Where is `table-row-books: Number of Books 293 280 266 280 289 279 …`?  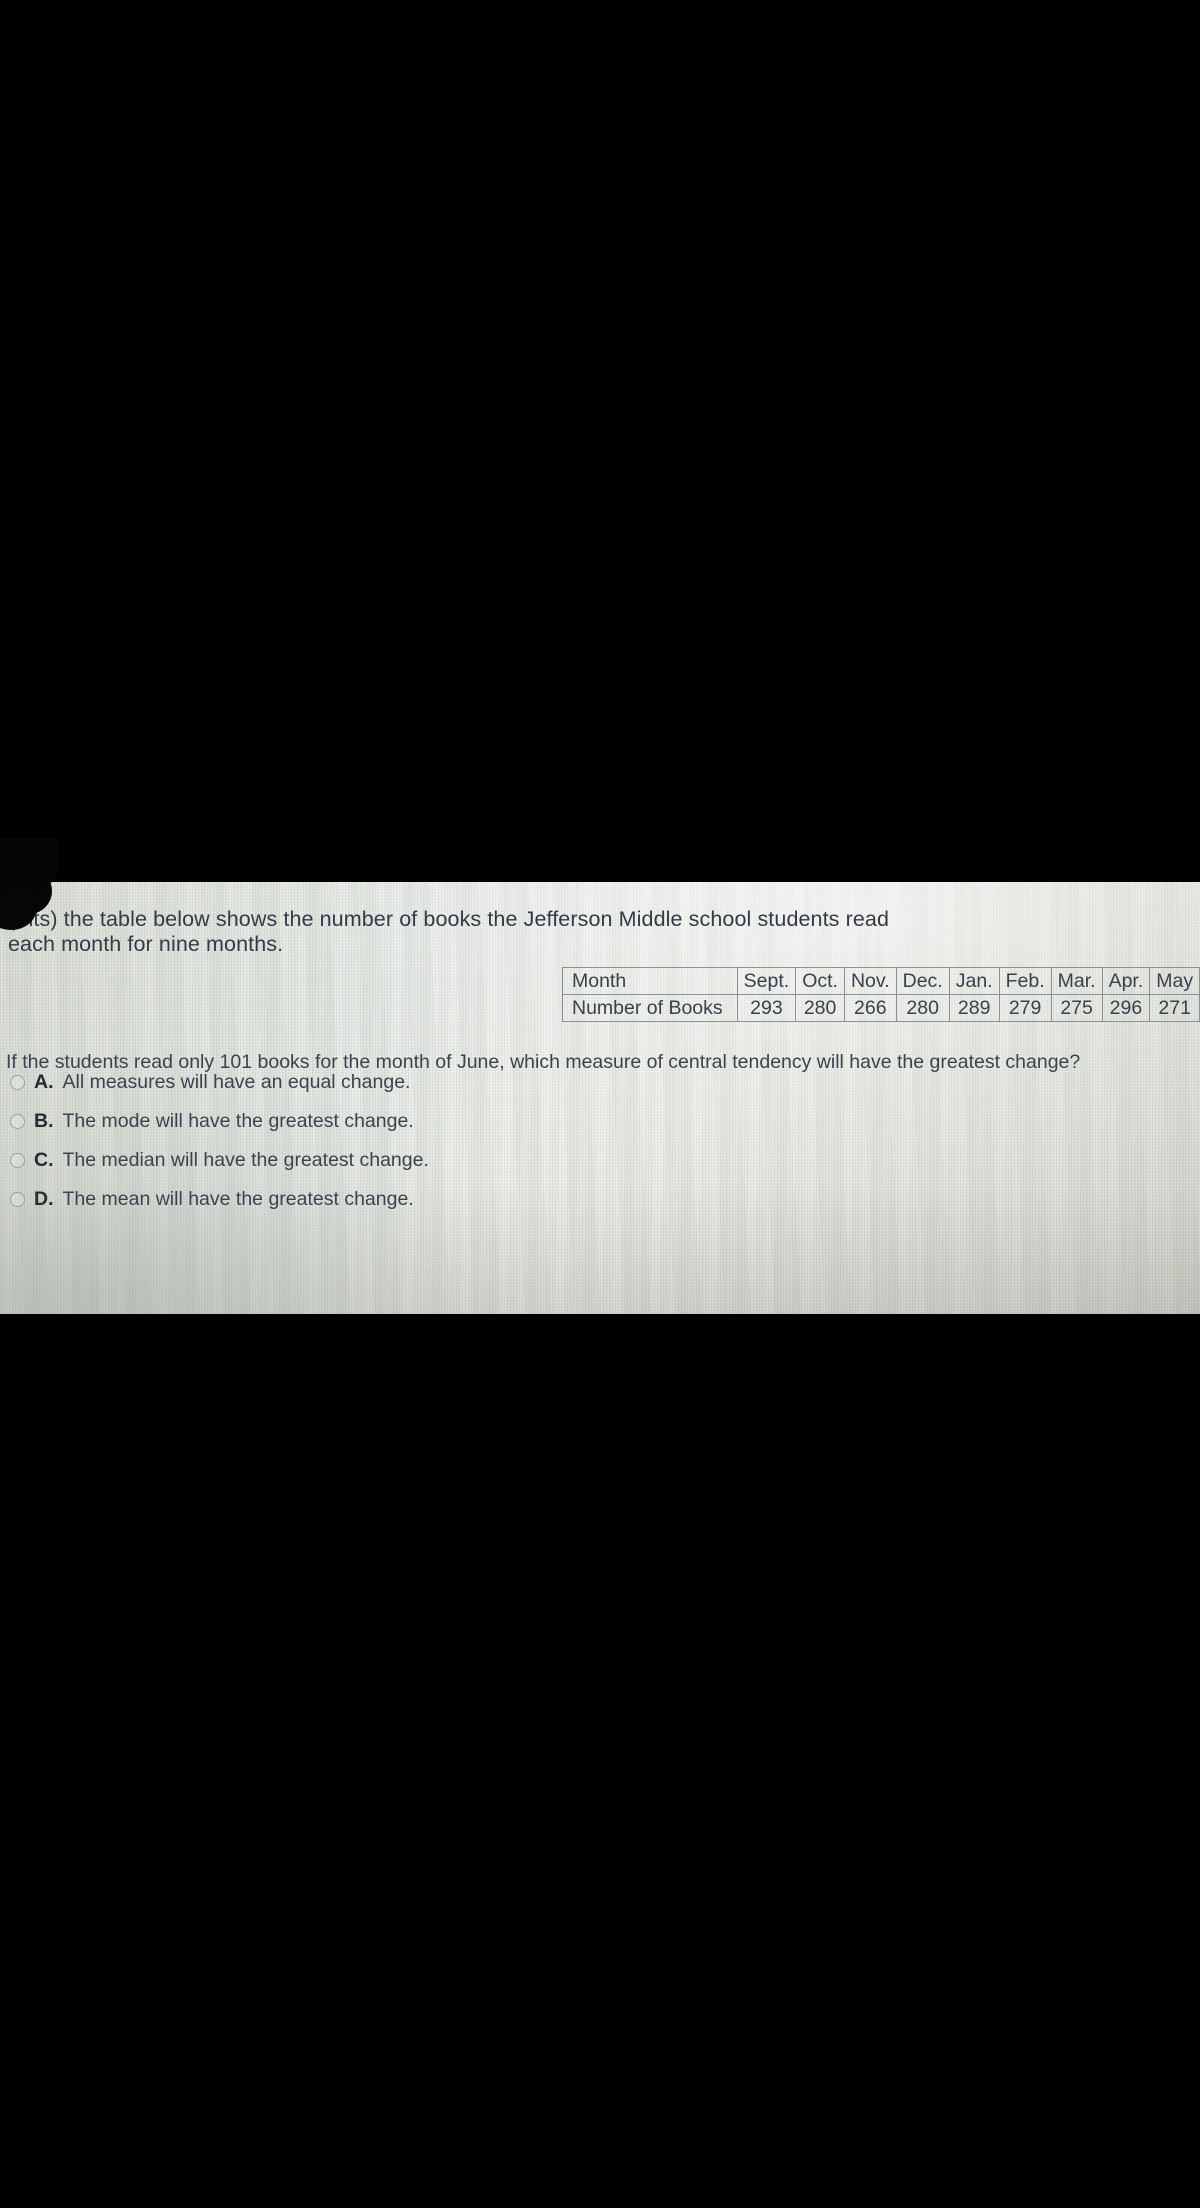
table-row-books: Number of Books 293 280 266 280 289 279 … is located at coordinates (881, 1008).